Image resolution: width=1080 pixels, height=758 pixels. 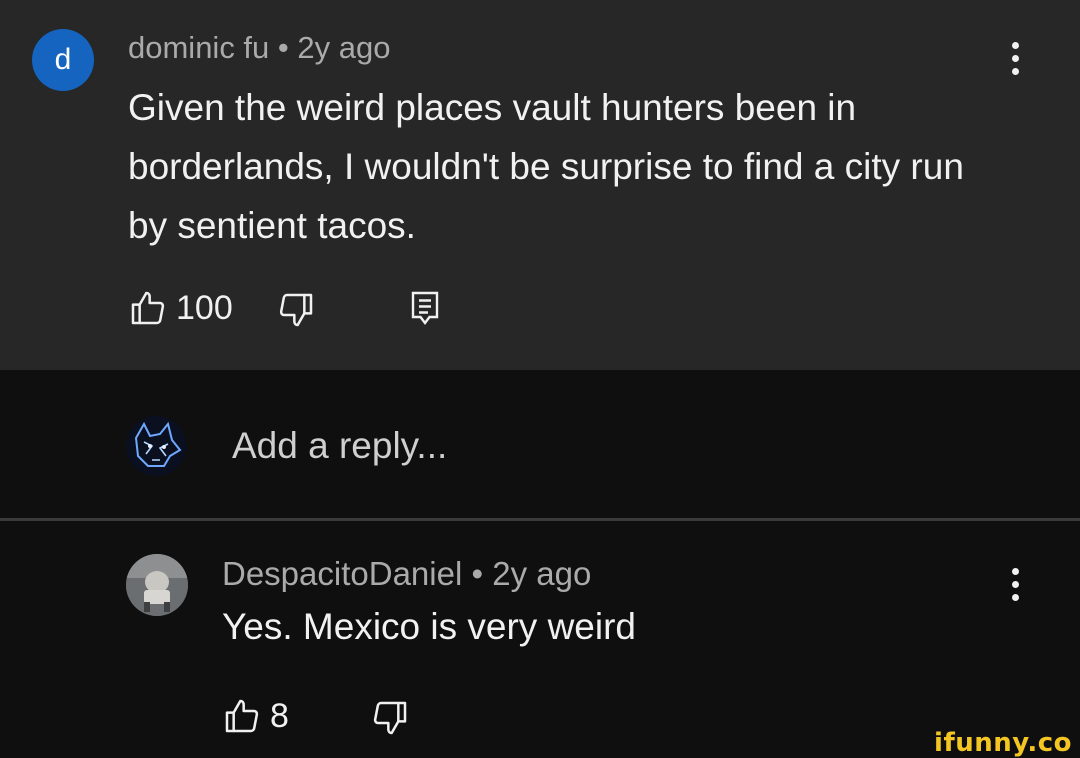 I want to click on wolf-avatar-icon, so click(x=156, y=446).